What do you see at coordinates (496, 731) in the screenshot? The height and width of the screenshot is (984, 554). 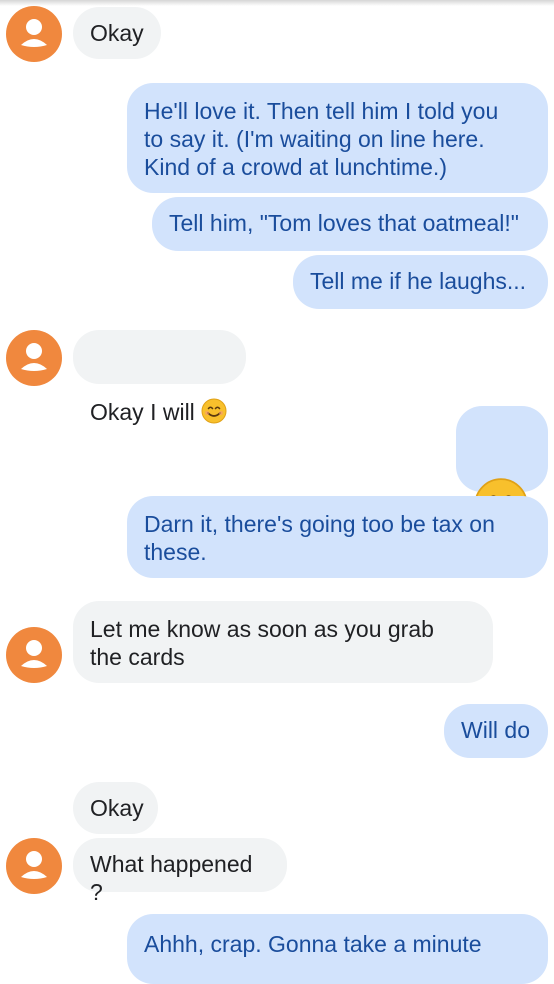 I see `message-bubble: Will do` at bounding box center [496, 731].